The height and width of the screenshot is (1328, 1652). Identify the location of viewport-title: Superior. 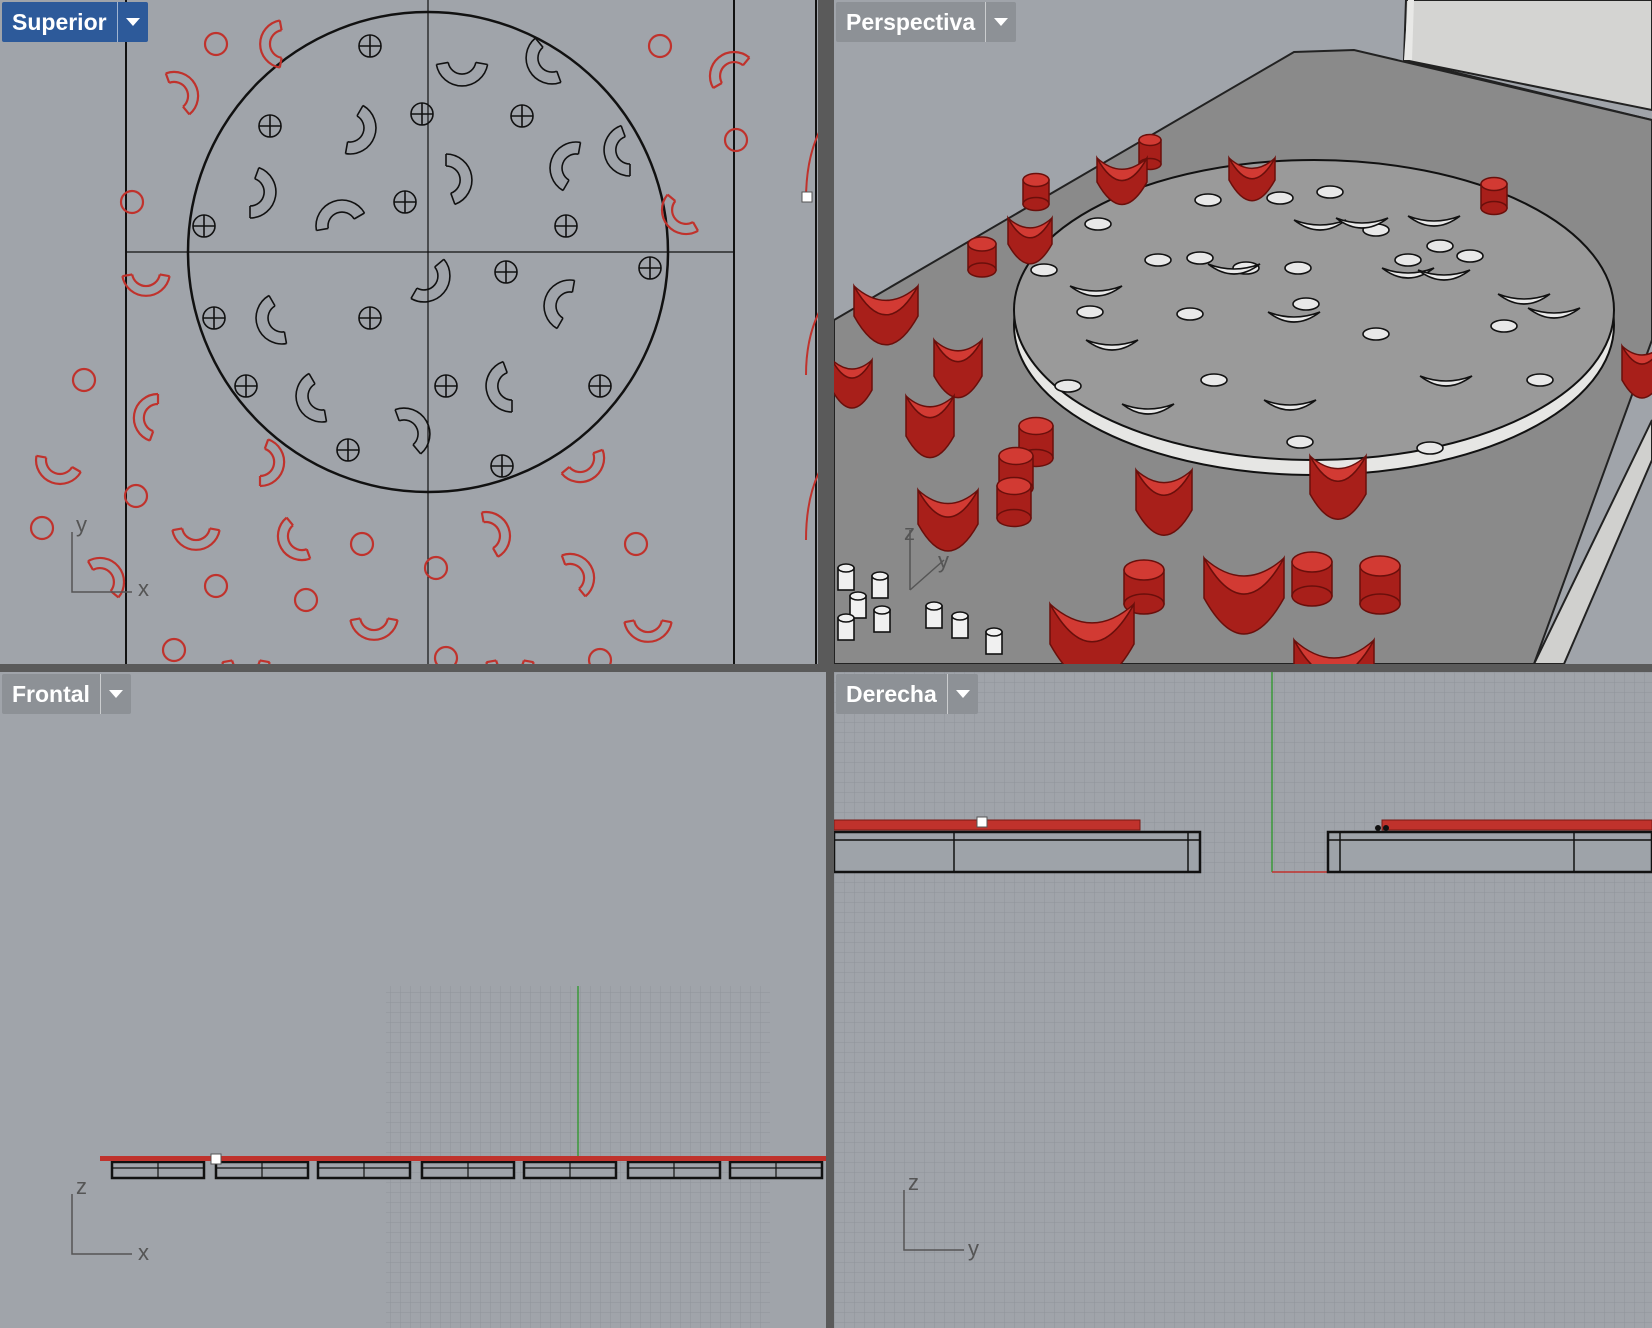
(59, 21).